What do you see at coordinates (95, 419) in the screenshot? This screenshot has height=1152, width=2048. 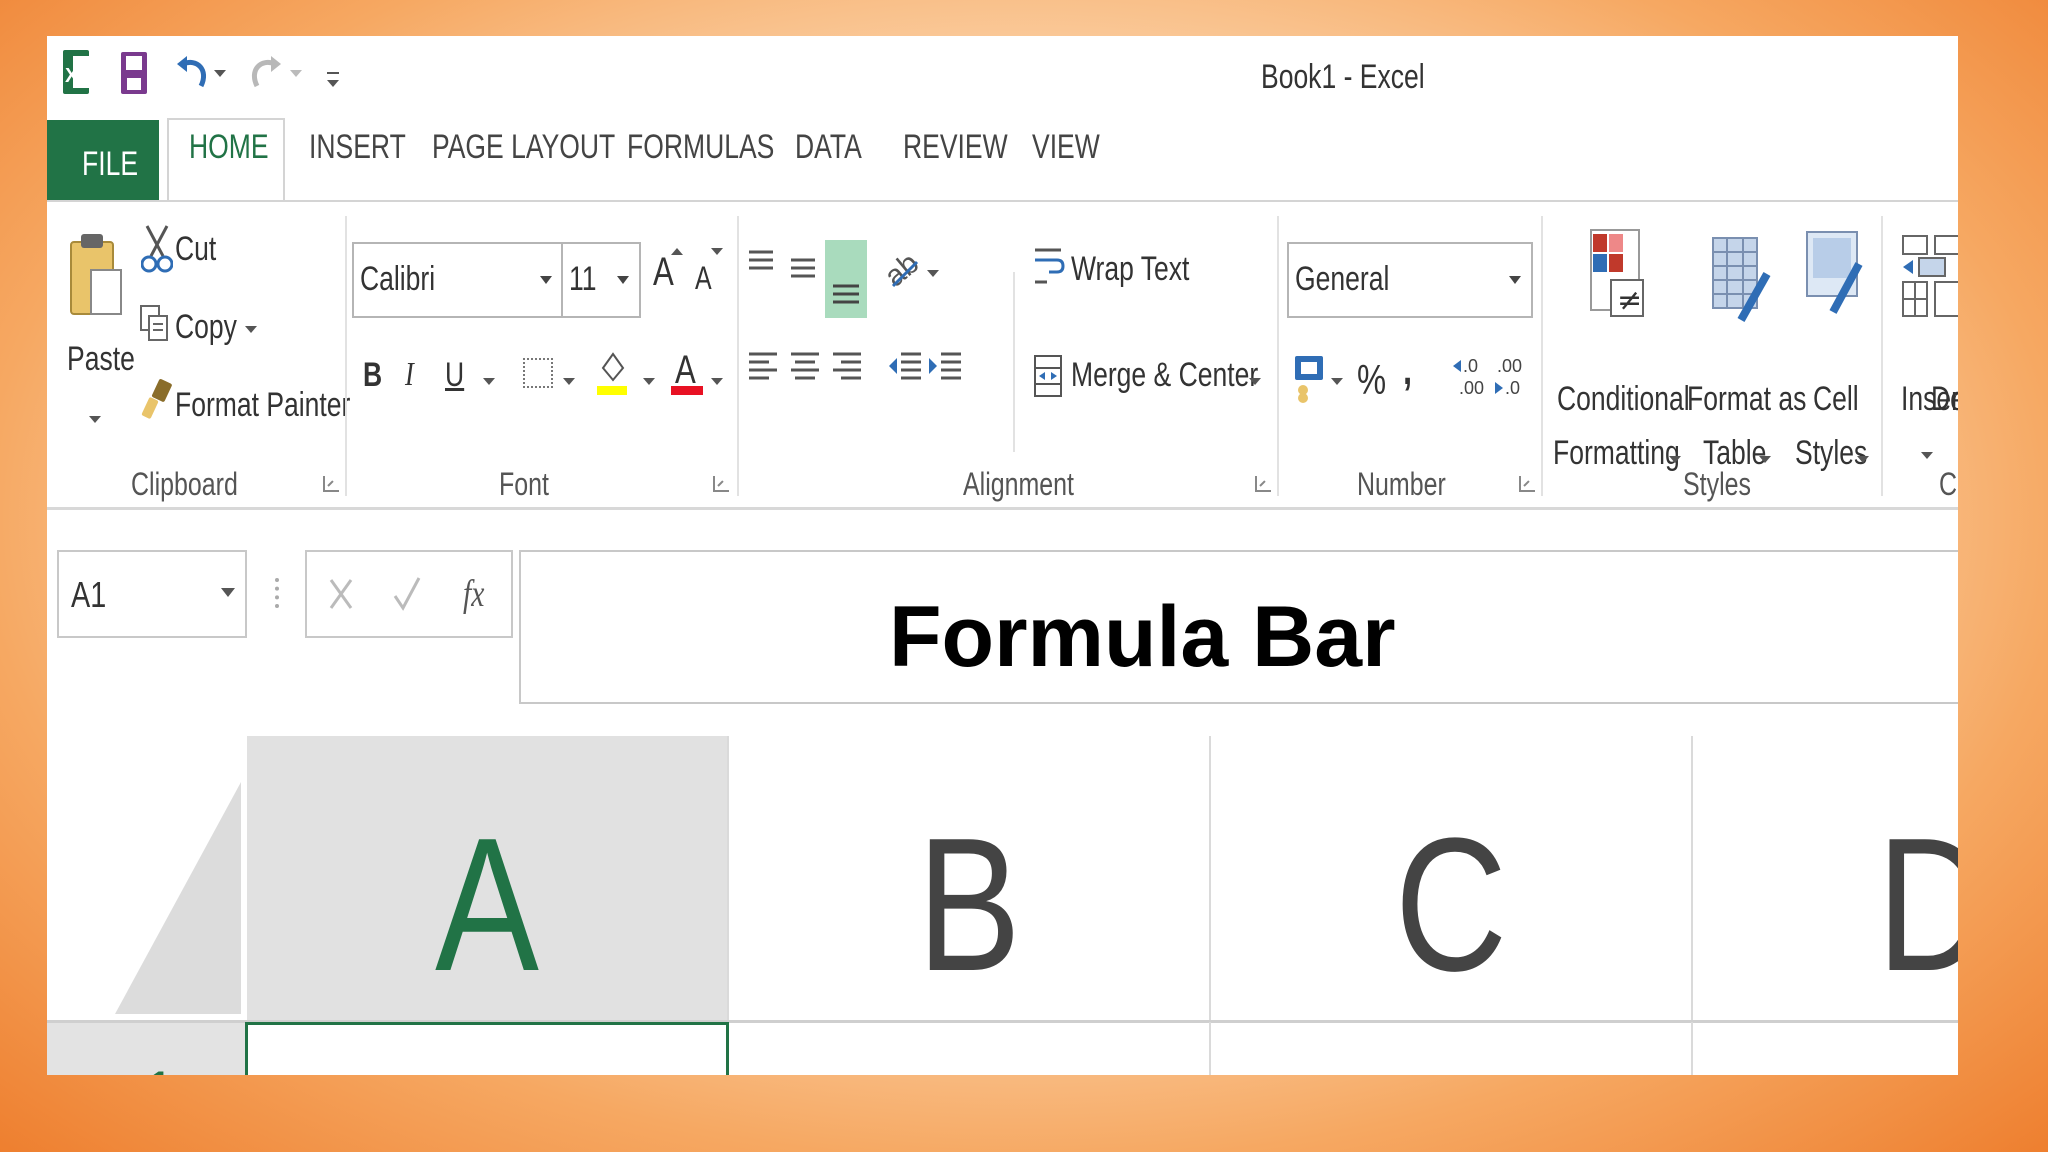 I see `paste-dropdown-icon` at bounding box center [95, 419].